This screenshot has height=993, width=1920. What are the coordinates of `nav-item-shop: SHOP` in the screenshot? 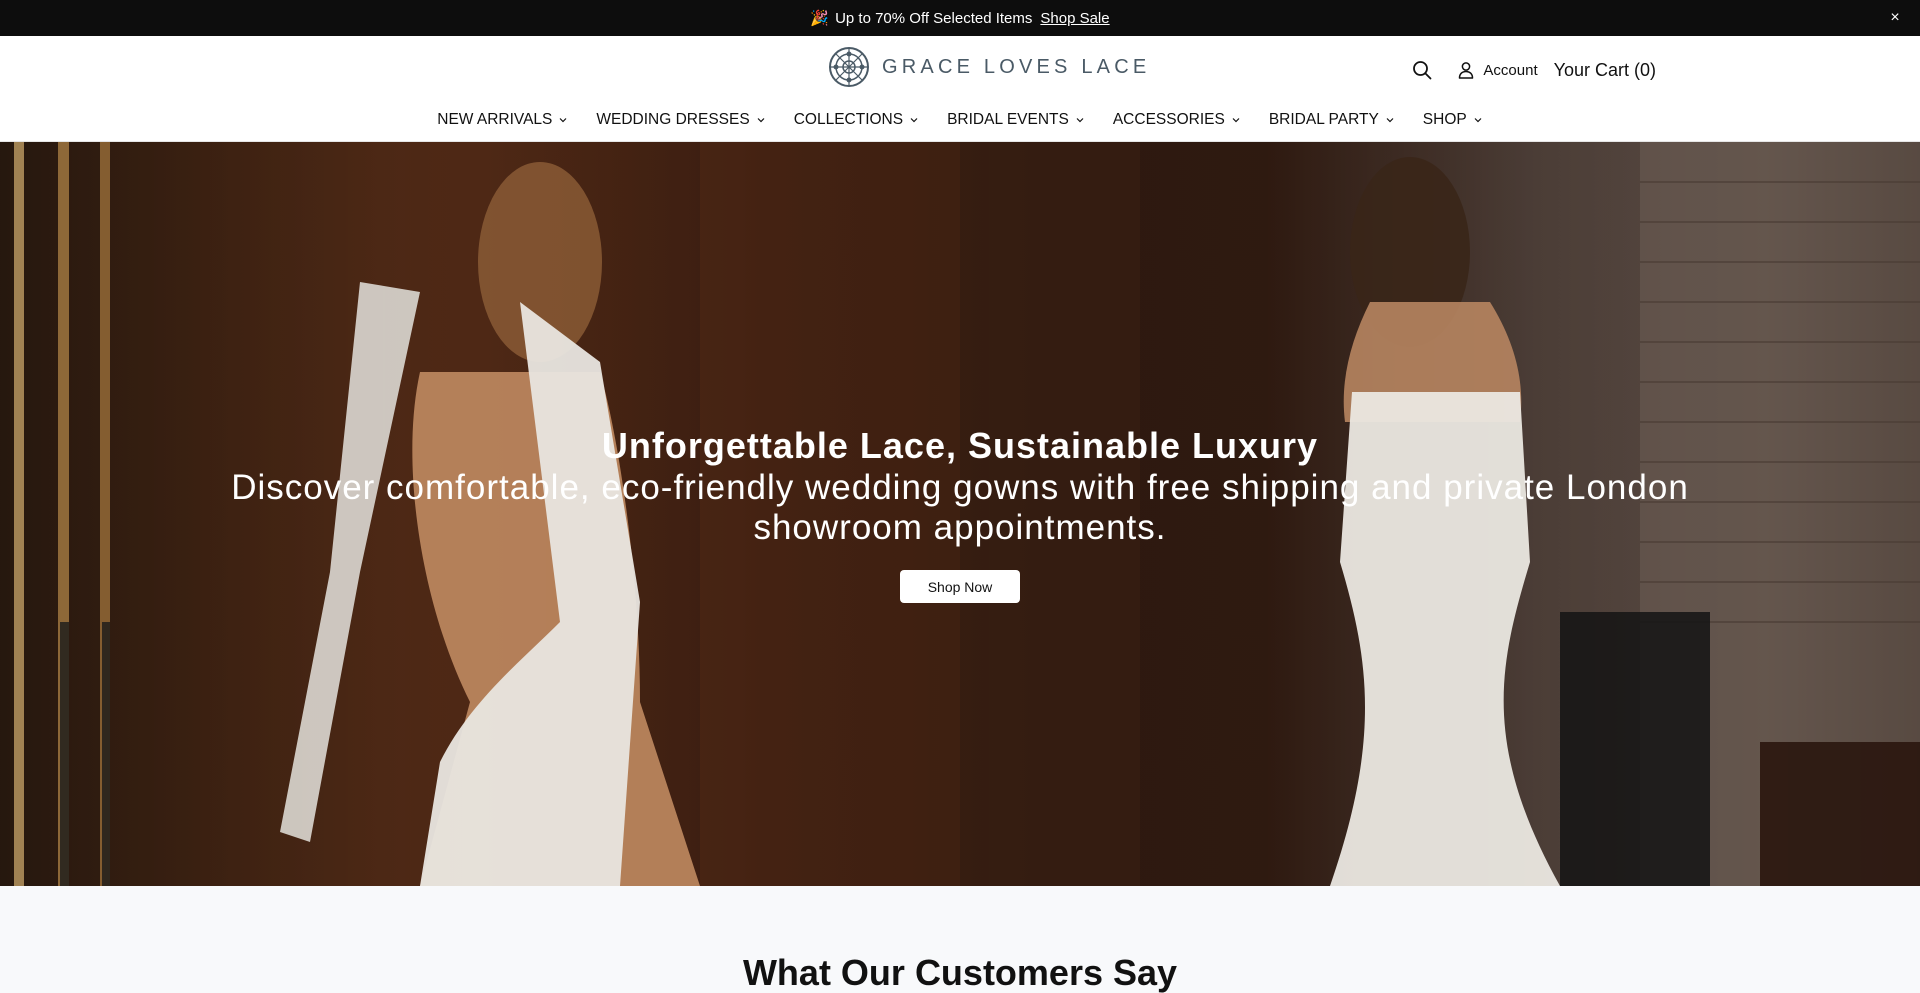 It's located at (1453, 120).